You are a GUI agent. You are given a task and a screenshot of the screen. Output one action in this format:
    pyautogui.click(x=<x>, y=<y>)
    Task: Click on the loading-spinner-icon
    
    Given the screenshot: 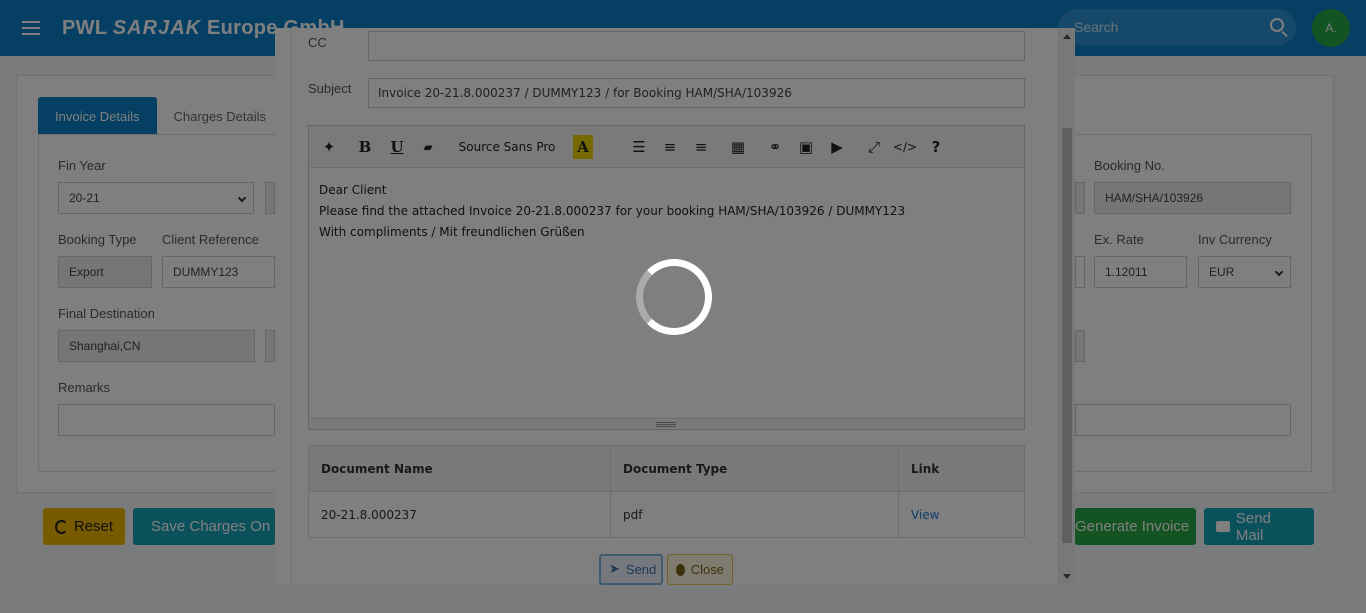 What is the action you would take?
    pyautogui.click(x=674, y=297)
    